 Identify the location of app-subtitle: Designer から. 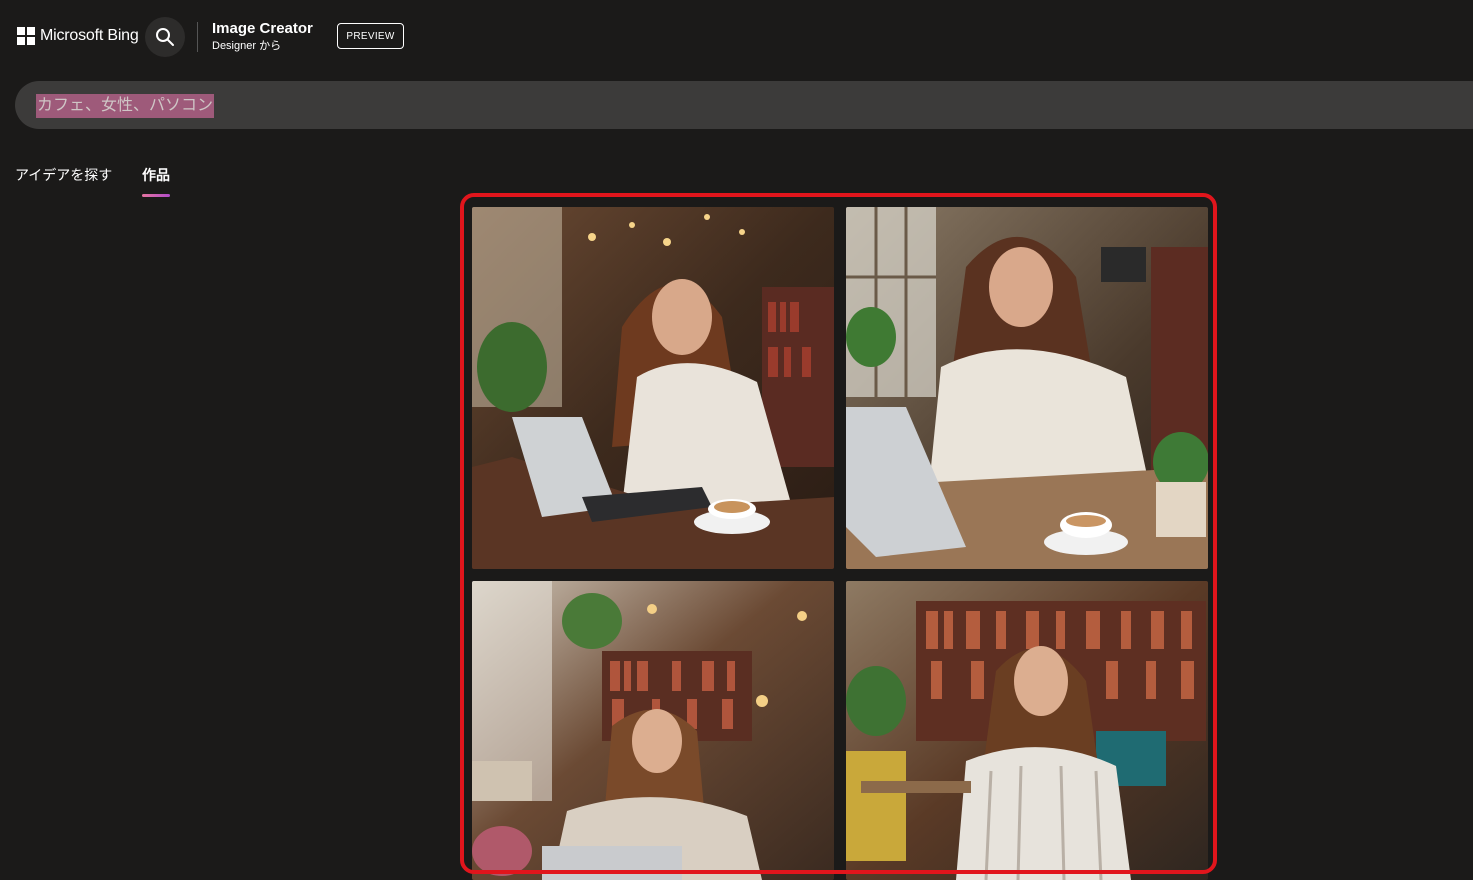
(247, 46).